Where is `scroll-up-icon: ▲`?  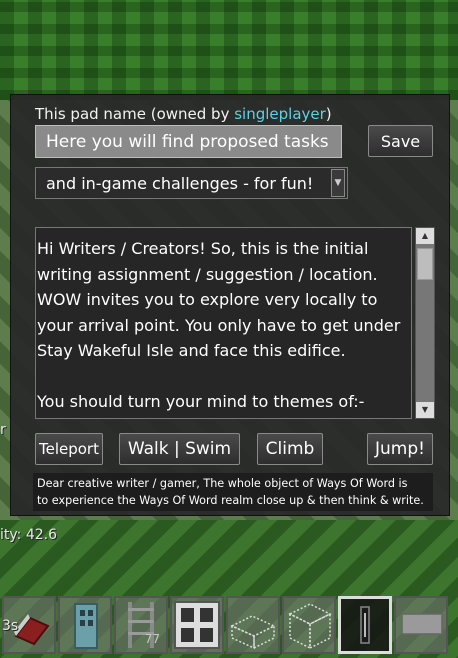 scroll-up-icon: ▲ is located at coordinates (425, 236).